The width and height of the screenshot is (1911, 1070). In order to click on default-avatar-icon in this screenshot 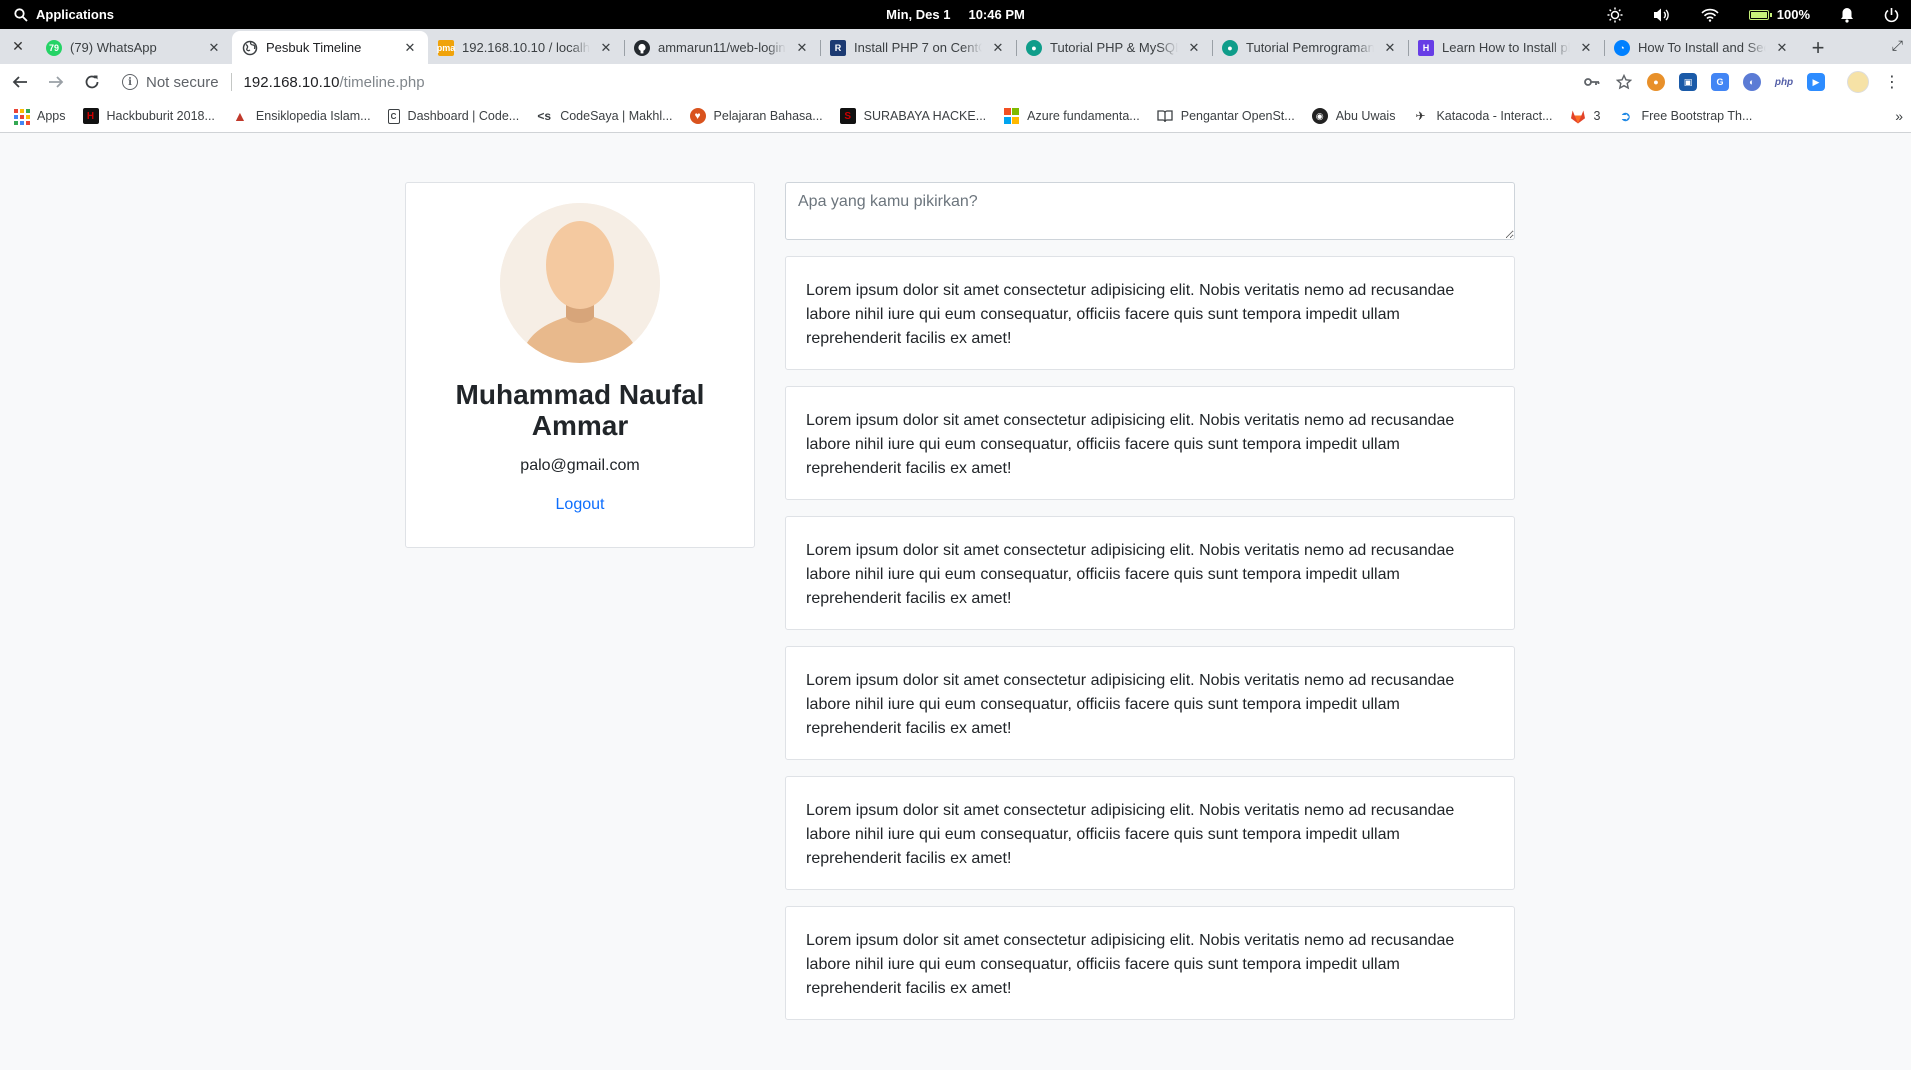, I will do `click(580, 283)`.